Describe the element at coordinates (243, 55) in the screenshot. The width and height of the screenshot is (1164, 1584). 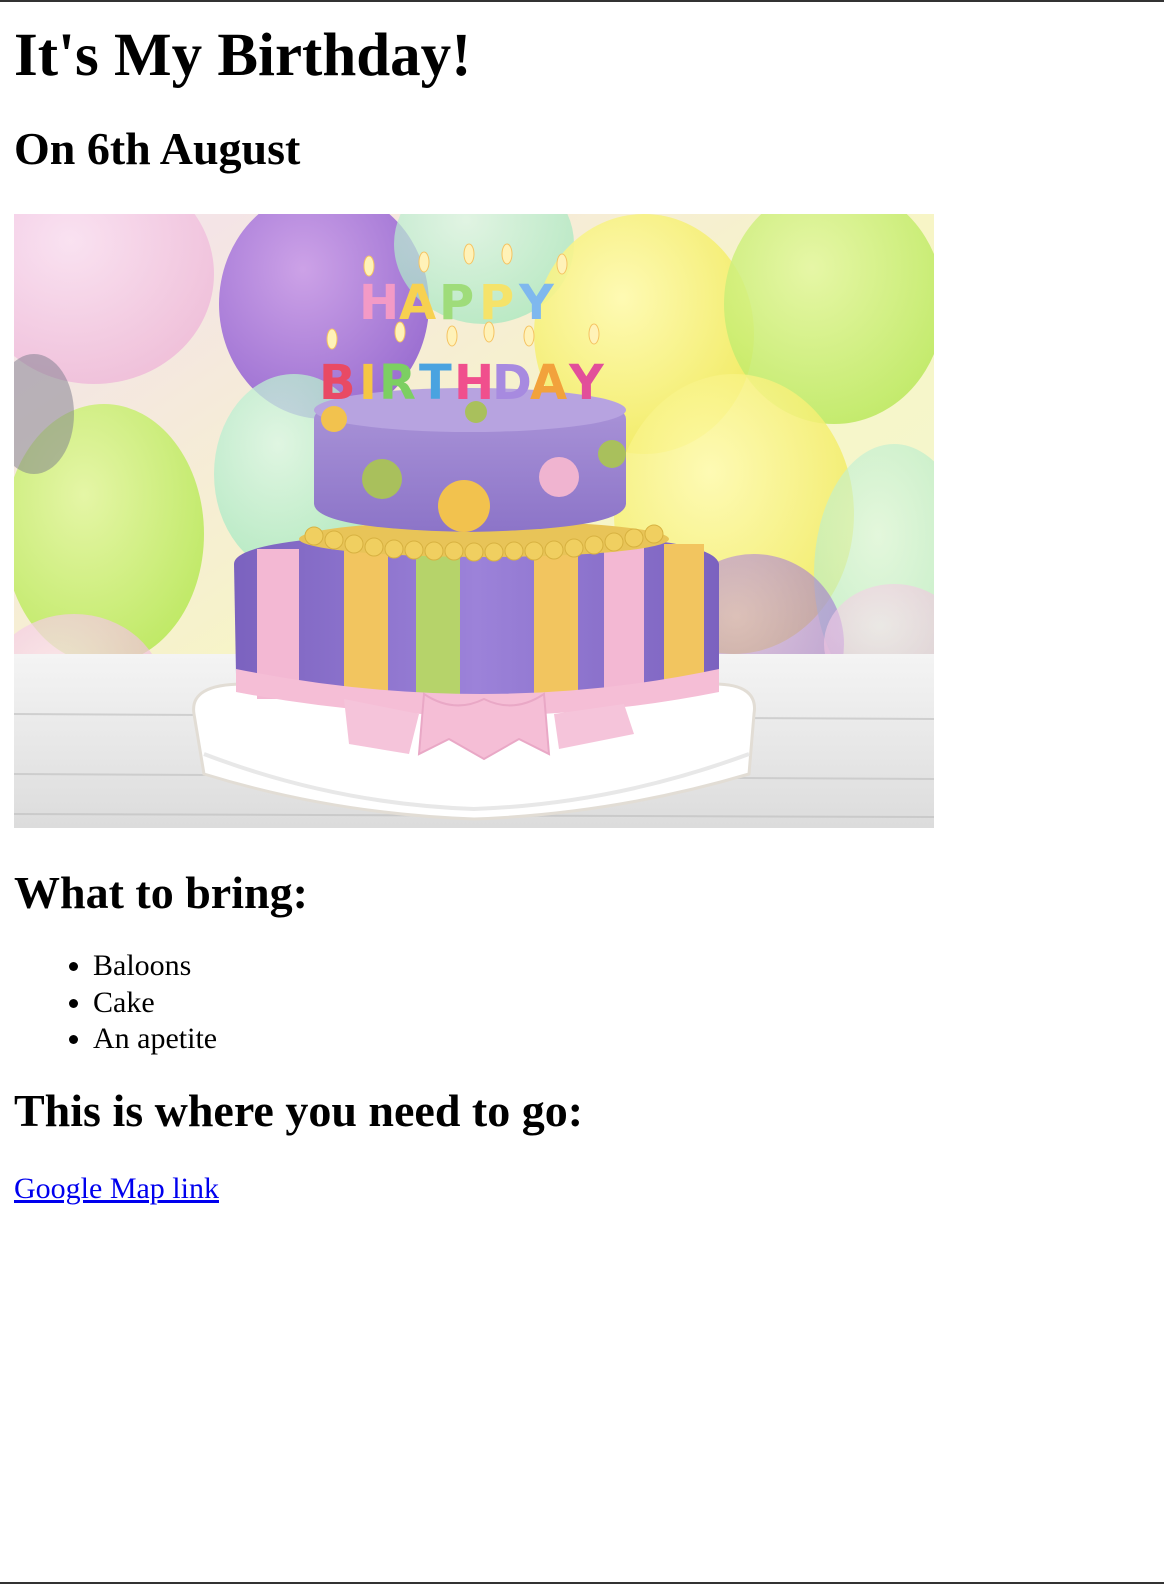
I see `page-title: It's My Birthday!` at that location.